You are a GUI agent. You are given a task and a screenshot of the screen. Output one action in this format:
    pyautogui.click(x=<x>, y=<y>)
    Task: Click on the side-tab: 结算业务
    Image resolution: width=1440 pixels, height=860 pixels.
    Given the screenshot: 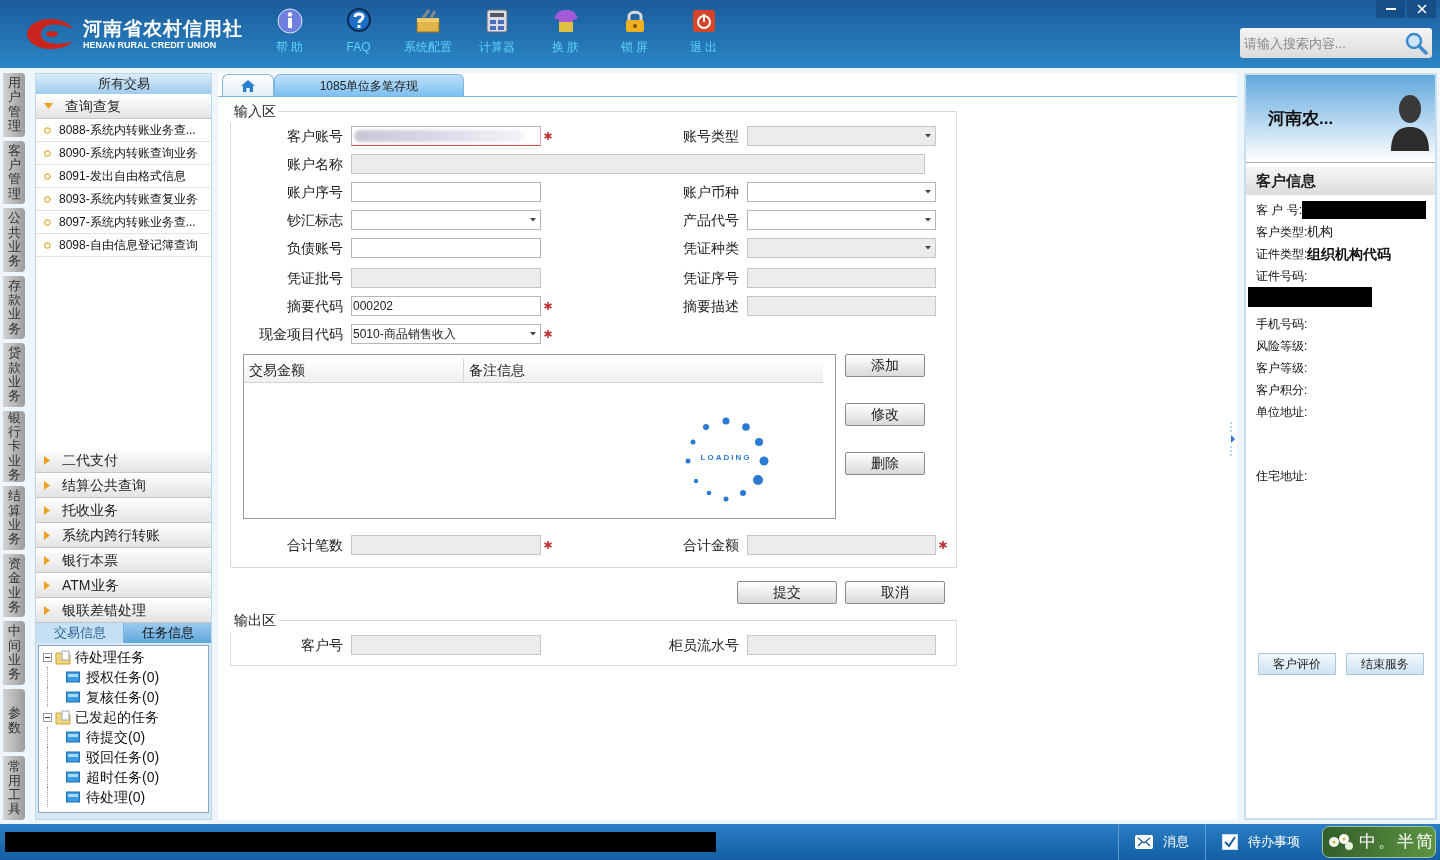 What is the action you would take?
    pyautogui.click(x=14, y=518)
    